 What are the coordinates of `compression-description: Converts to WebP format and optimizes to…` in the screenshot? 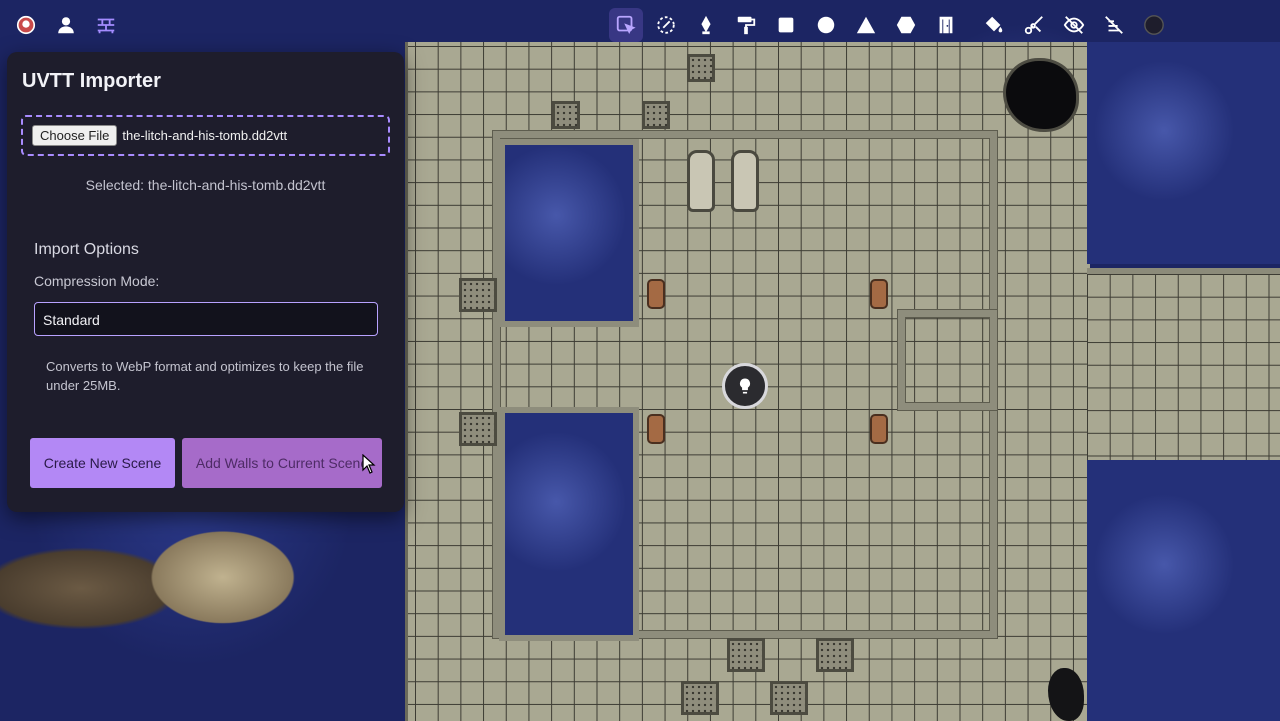 It's located at (205, 376).